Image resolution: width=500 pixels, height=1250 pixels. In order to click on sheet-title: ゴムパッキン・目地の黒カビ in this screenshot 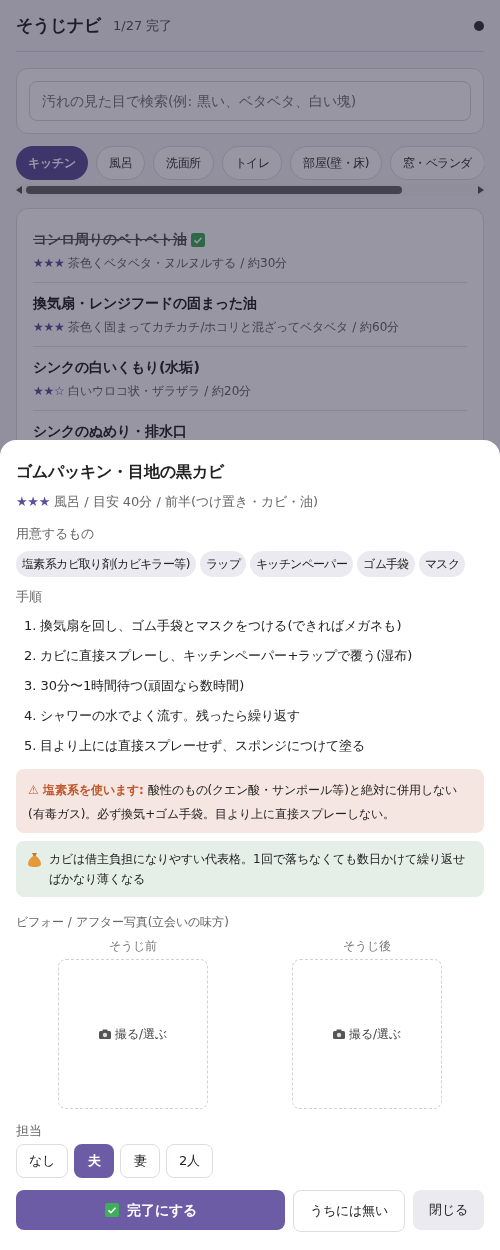, I will do `click(121, 472)`.